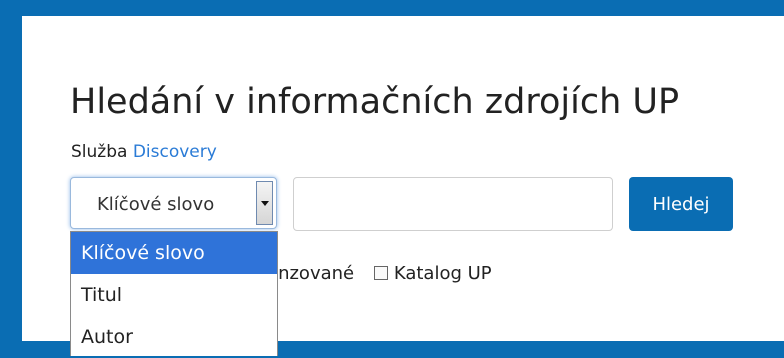 The image size is (784, 358). What do you see at coordinates (375, 102) in the screenshot?
I see `page-title: Hledání v informačních zdrojích UP` at bounding box center [375, 102].